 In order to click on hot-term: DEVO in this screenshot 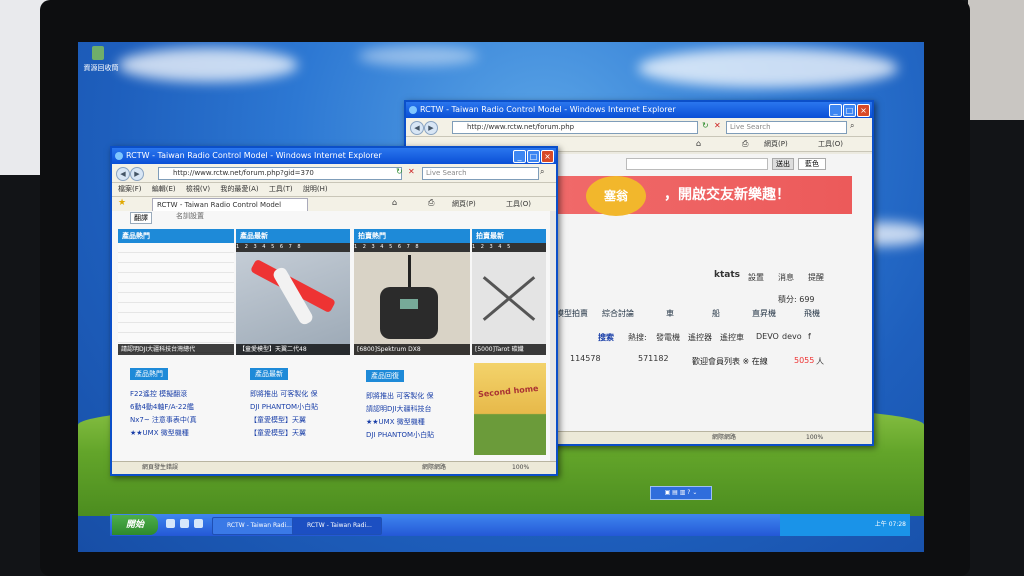, I will do `click(767, 336)`.